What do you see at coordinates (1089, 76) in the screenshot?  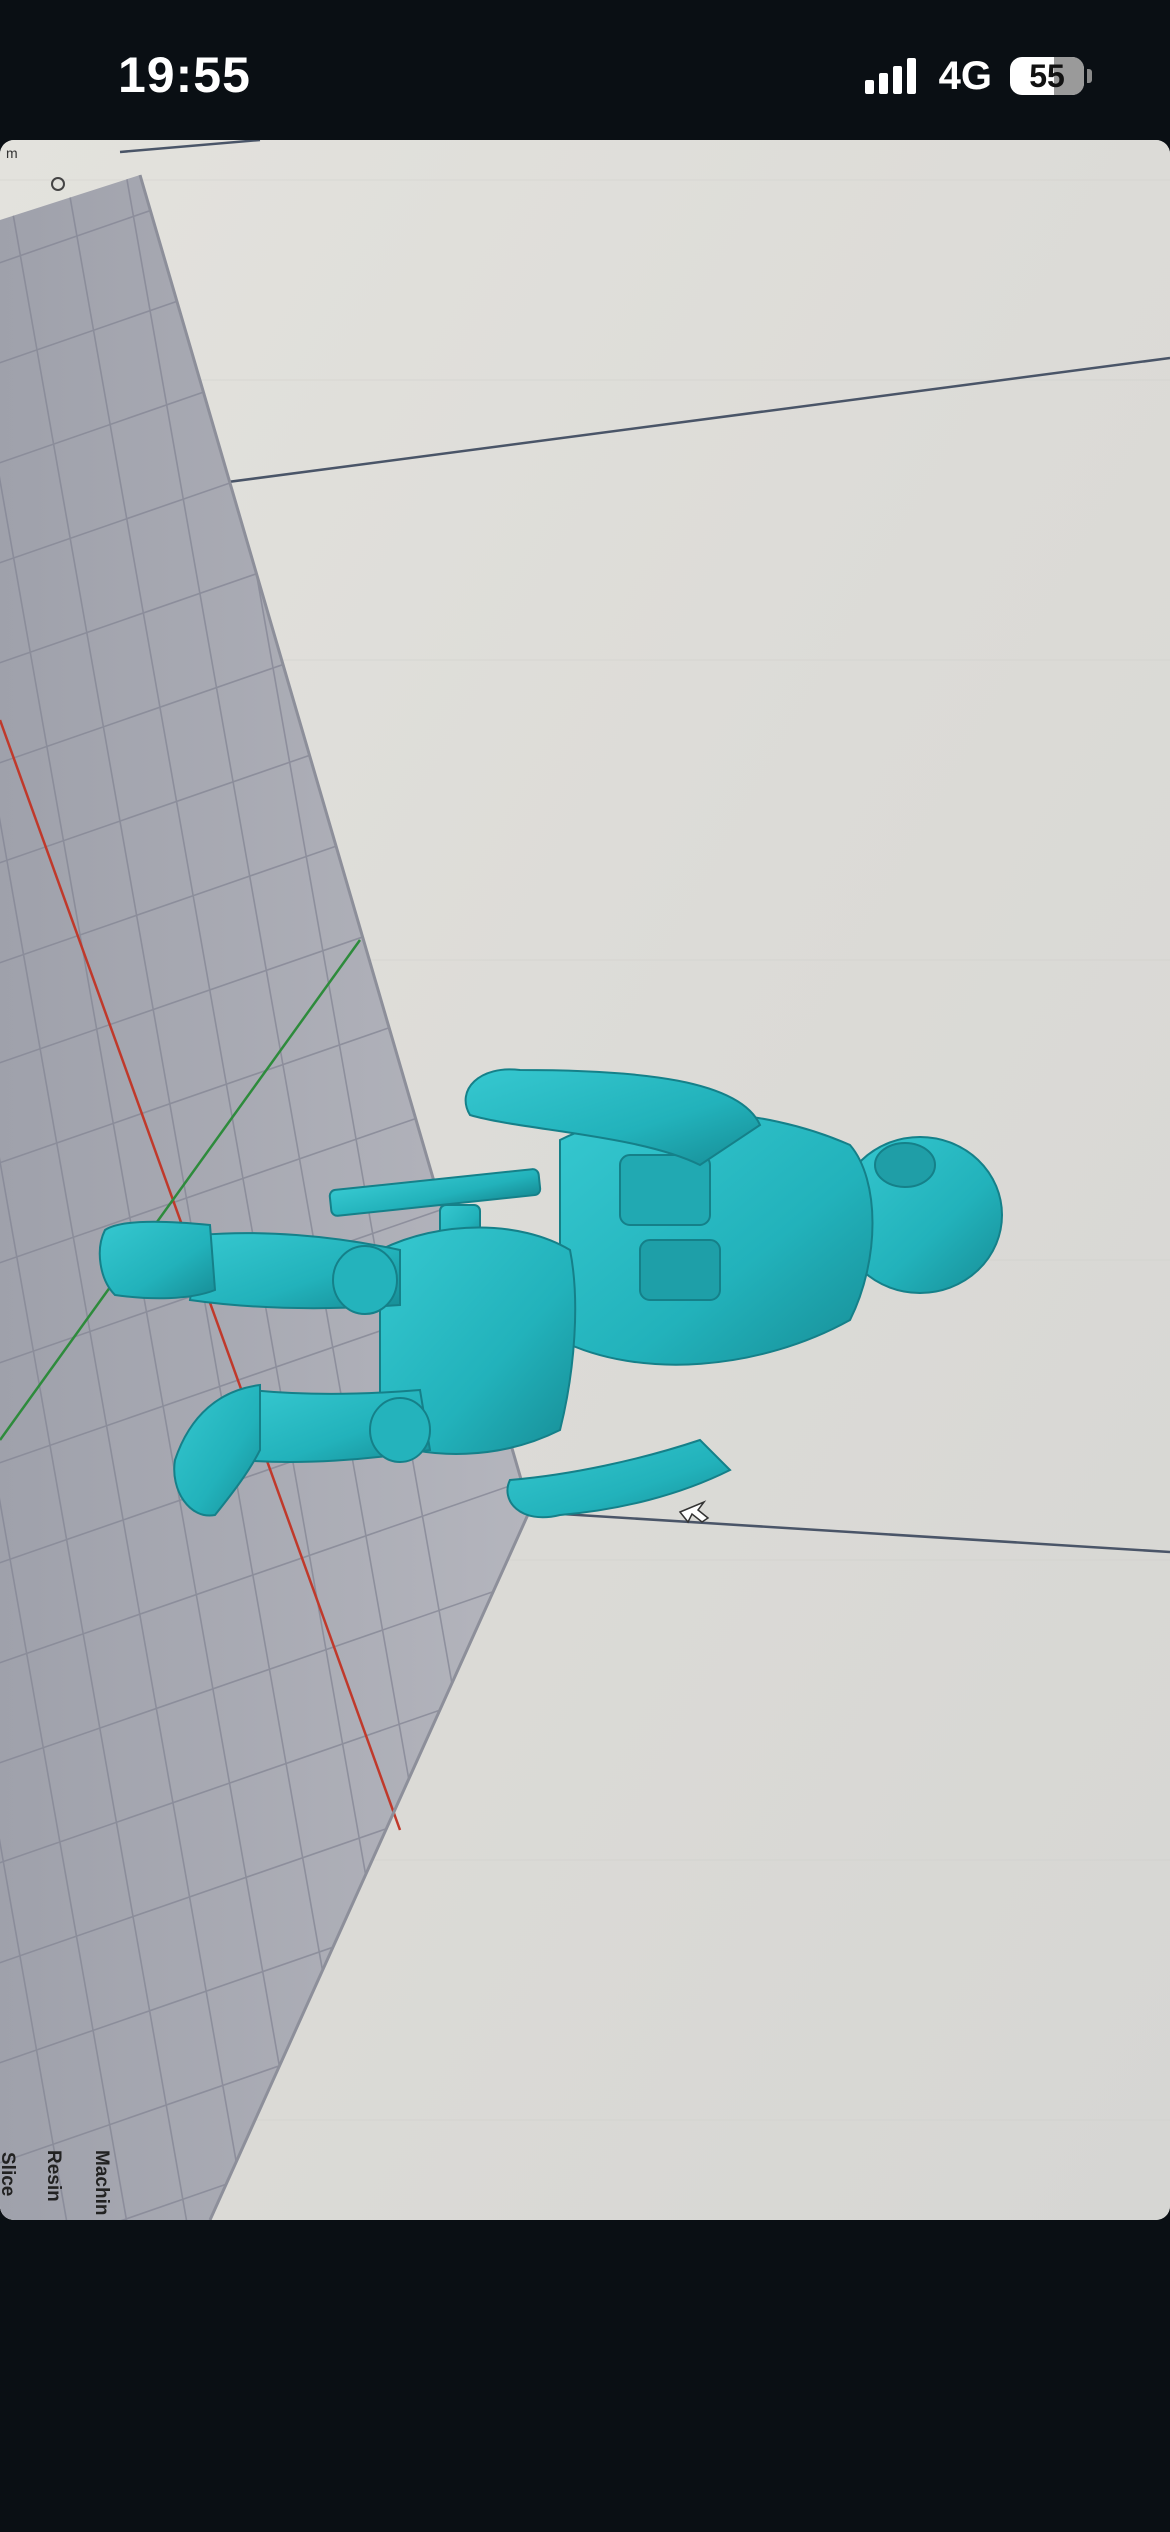 I see `battery-cap` at bounding box center [1089, 76].